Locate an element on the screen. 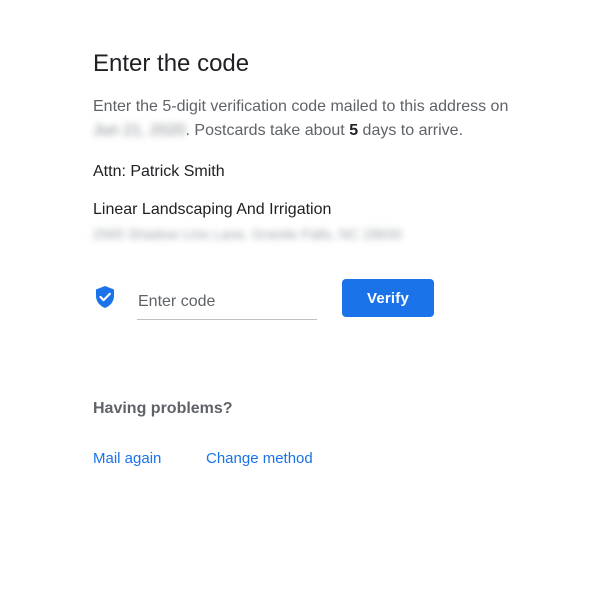  change-method-link: Change method is located at coordinates (259, 459).